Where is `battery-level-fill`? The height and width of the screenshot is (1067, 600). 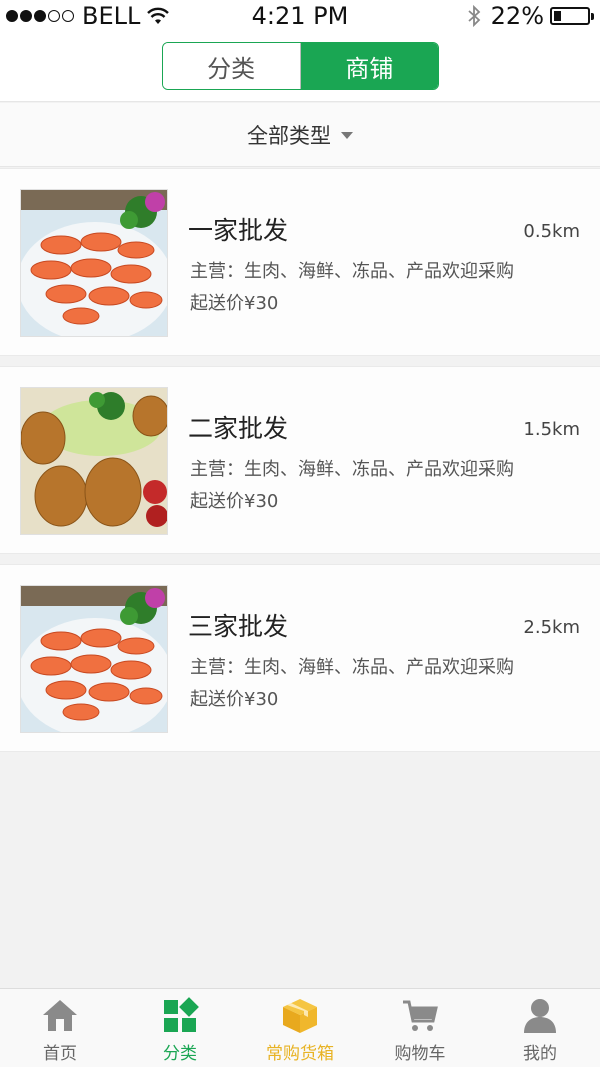
battery-level-fill is located at coordinates (557, 16).